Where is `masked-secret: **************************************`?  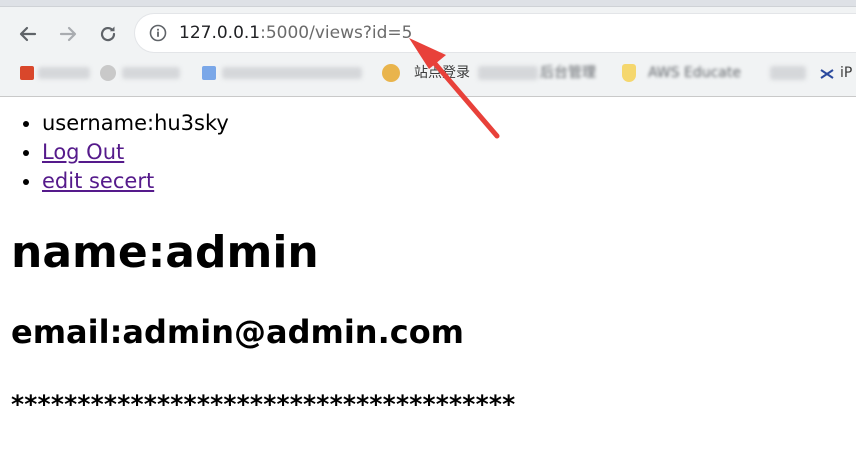 masked-secret: ************************************** is located at coordinates (263, 404).